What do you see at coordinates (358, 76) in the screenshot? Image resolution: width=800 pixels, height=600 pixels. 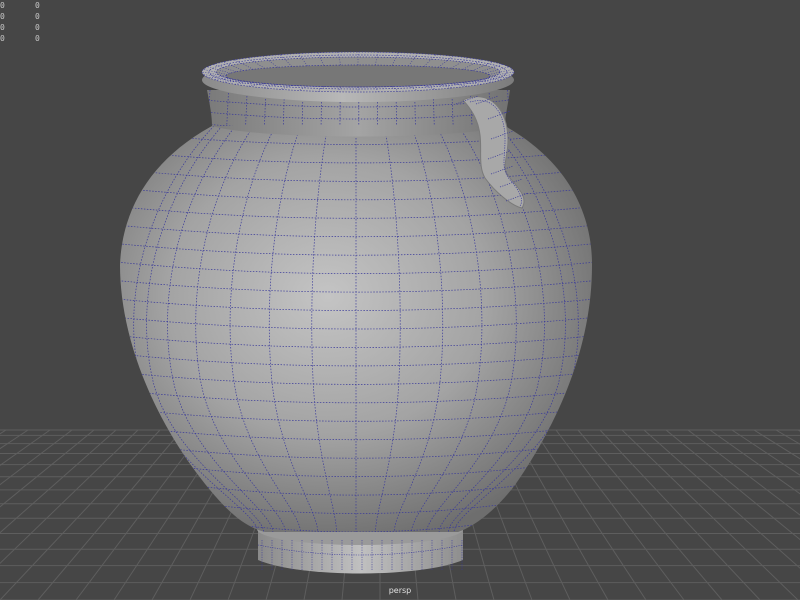 I see `vase-rim` at bounding box center [358, 76].